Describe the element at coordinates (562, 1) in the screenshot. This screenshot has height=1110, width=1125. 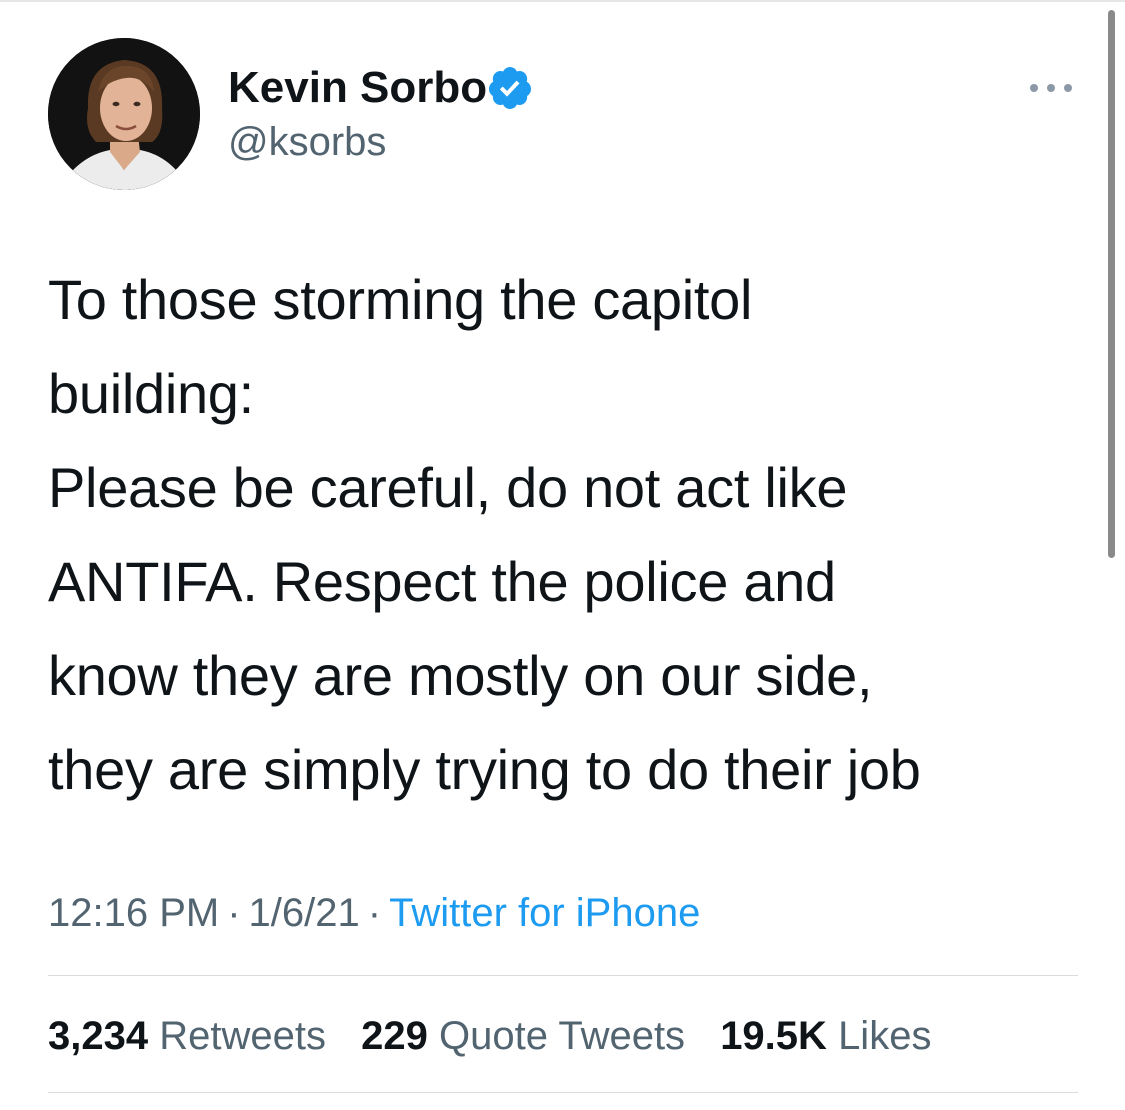
I see `top-divider` at that location.